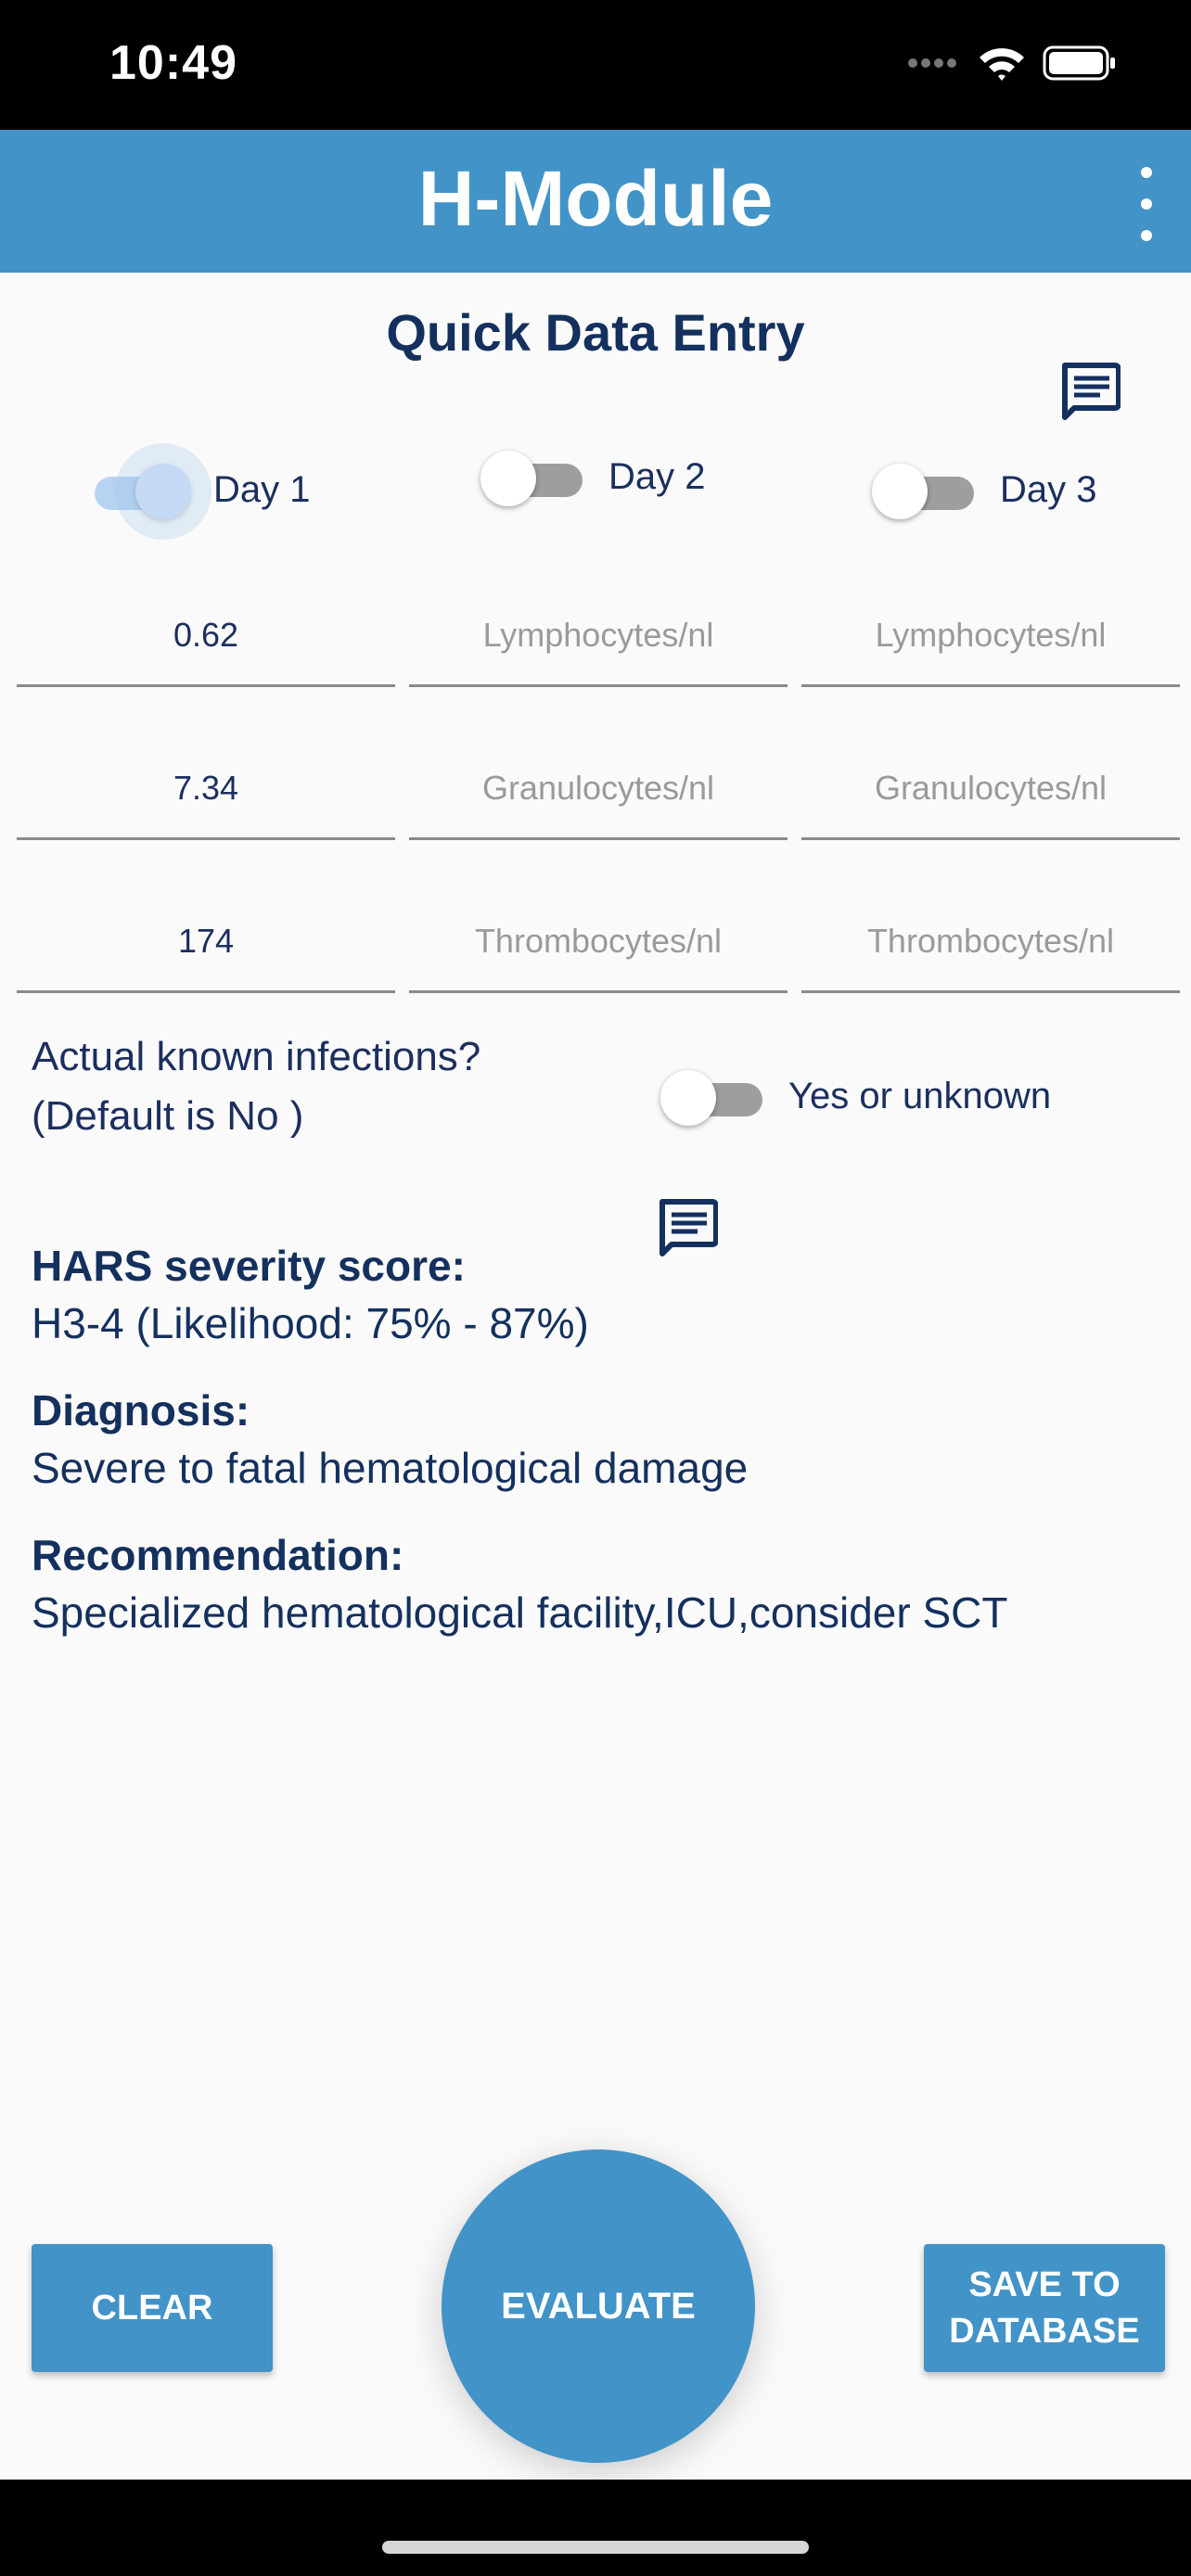  What do you see at coordinates (1002, 64) in the screenshot?
I see `wifi-icon` at bounding box center [1002, 64].